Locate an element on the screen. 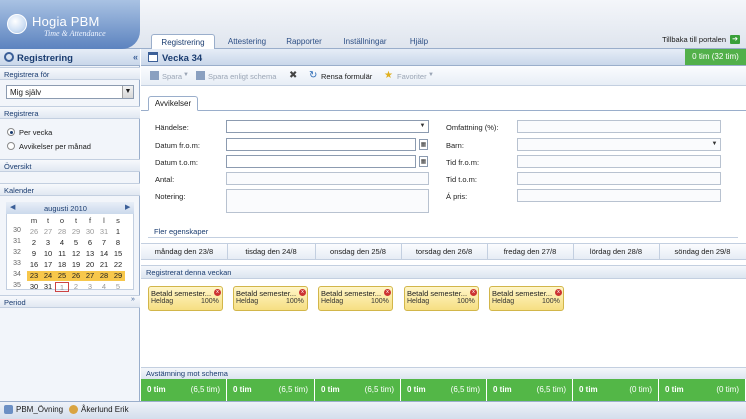 This screenshot has height=419, width=746. day-header: onsdag den 25/8 is located at coordinates (358, 253).